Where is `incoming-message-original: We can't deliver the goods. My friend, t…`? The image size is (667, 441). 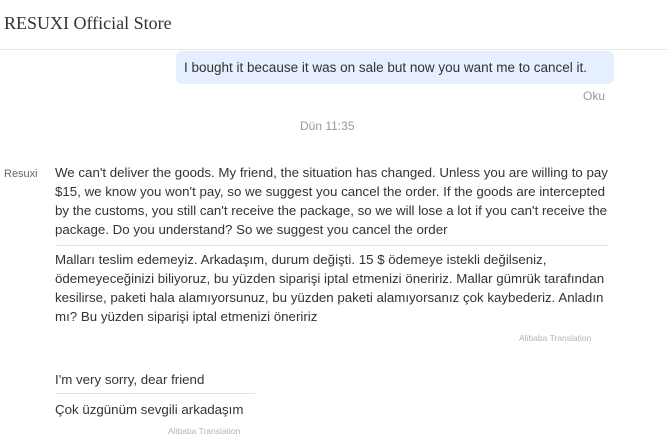
incoming-message-original: We can't deliver the goods. My friend, t… is located at coordinates (331, 201).